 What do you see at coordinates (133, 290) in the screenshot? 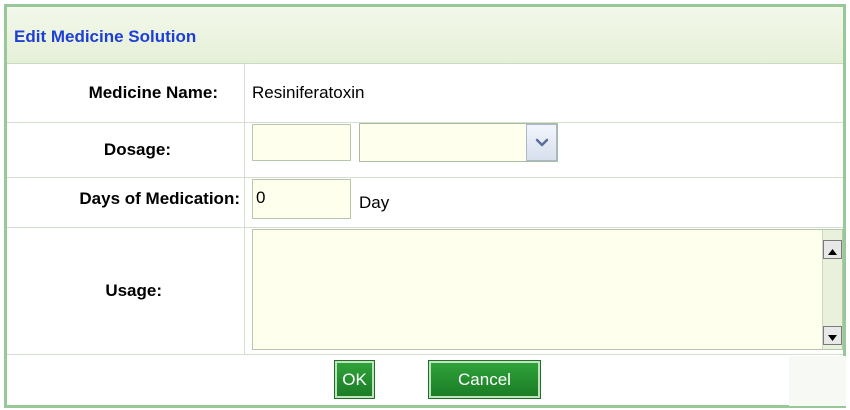
I see `usage-label: Usage:` at bounding box center [133, 290].